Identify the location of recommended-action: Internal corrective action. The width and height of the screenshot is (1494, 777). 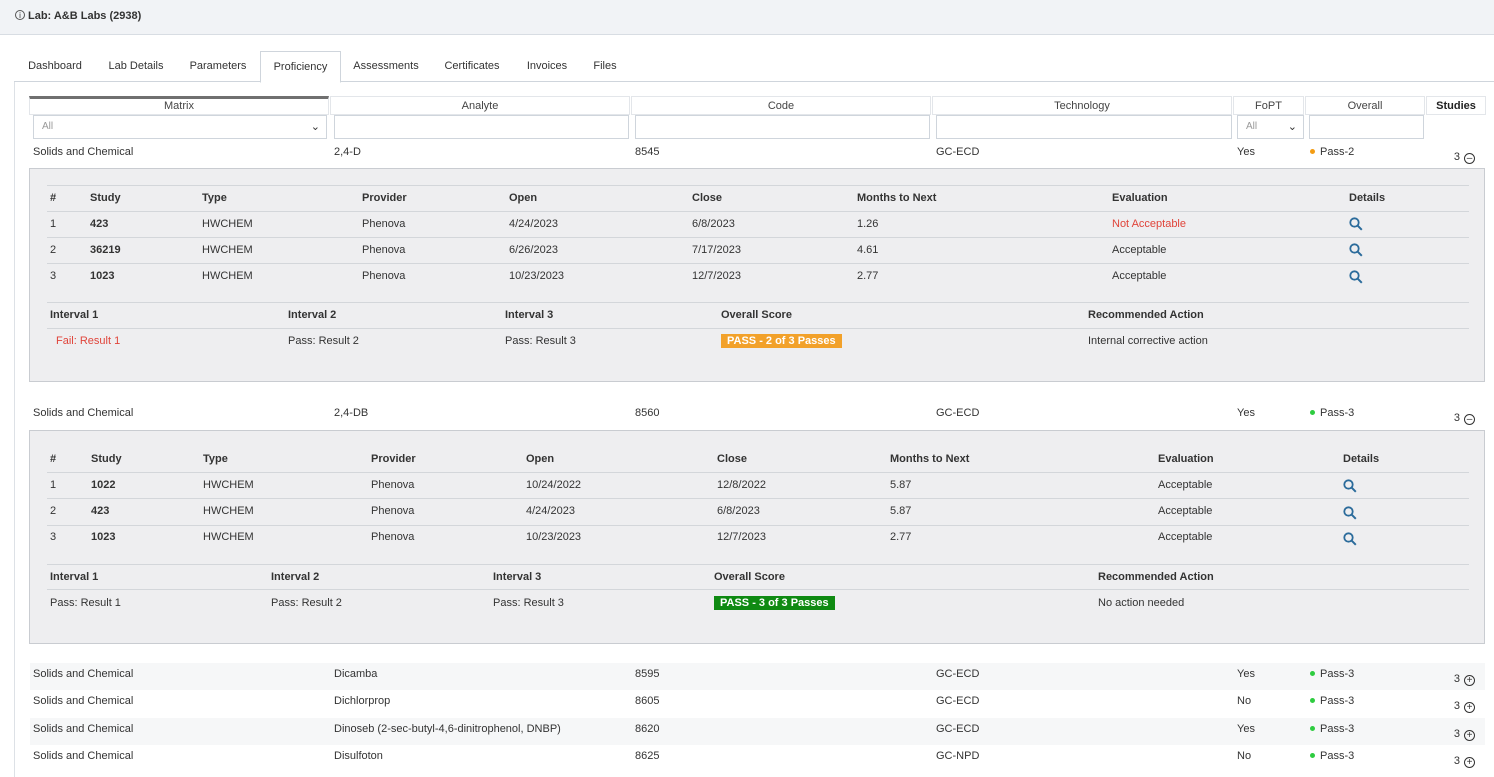
(1148, 341).